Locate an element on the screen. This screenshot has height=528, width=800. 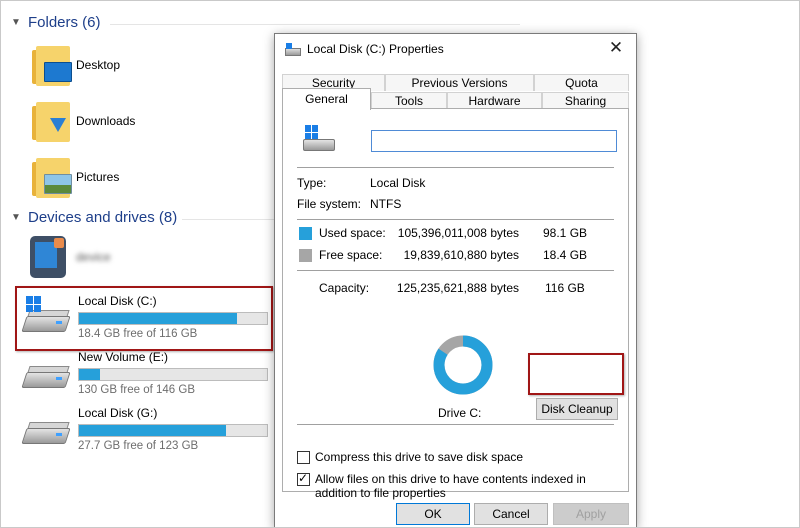
ok-button: OK is located at coordinates (433, 514).